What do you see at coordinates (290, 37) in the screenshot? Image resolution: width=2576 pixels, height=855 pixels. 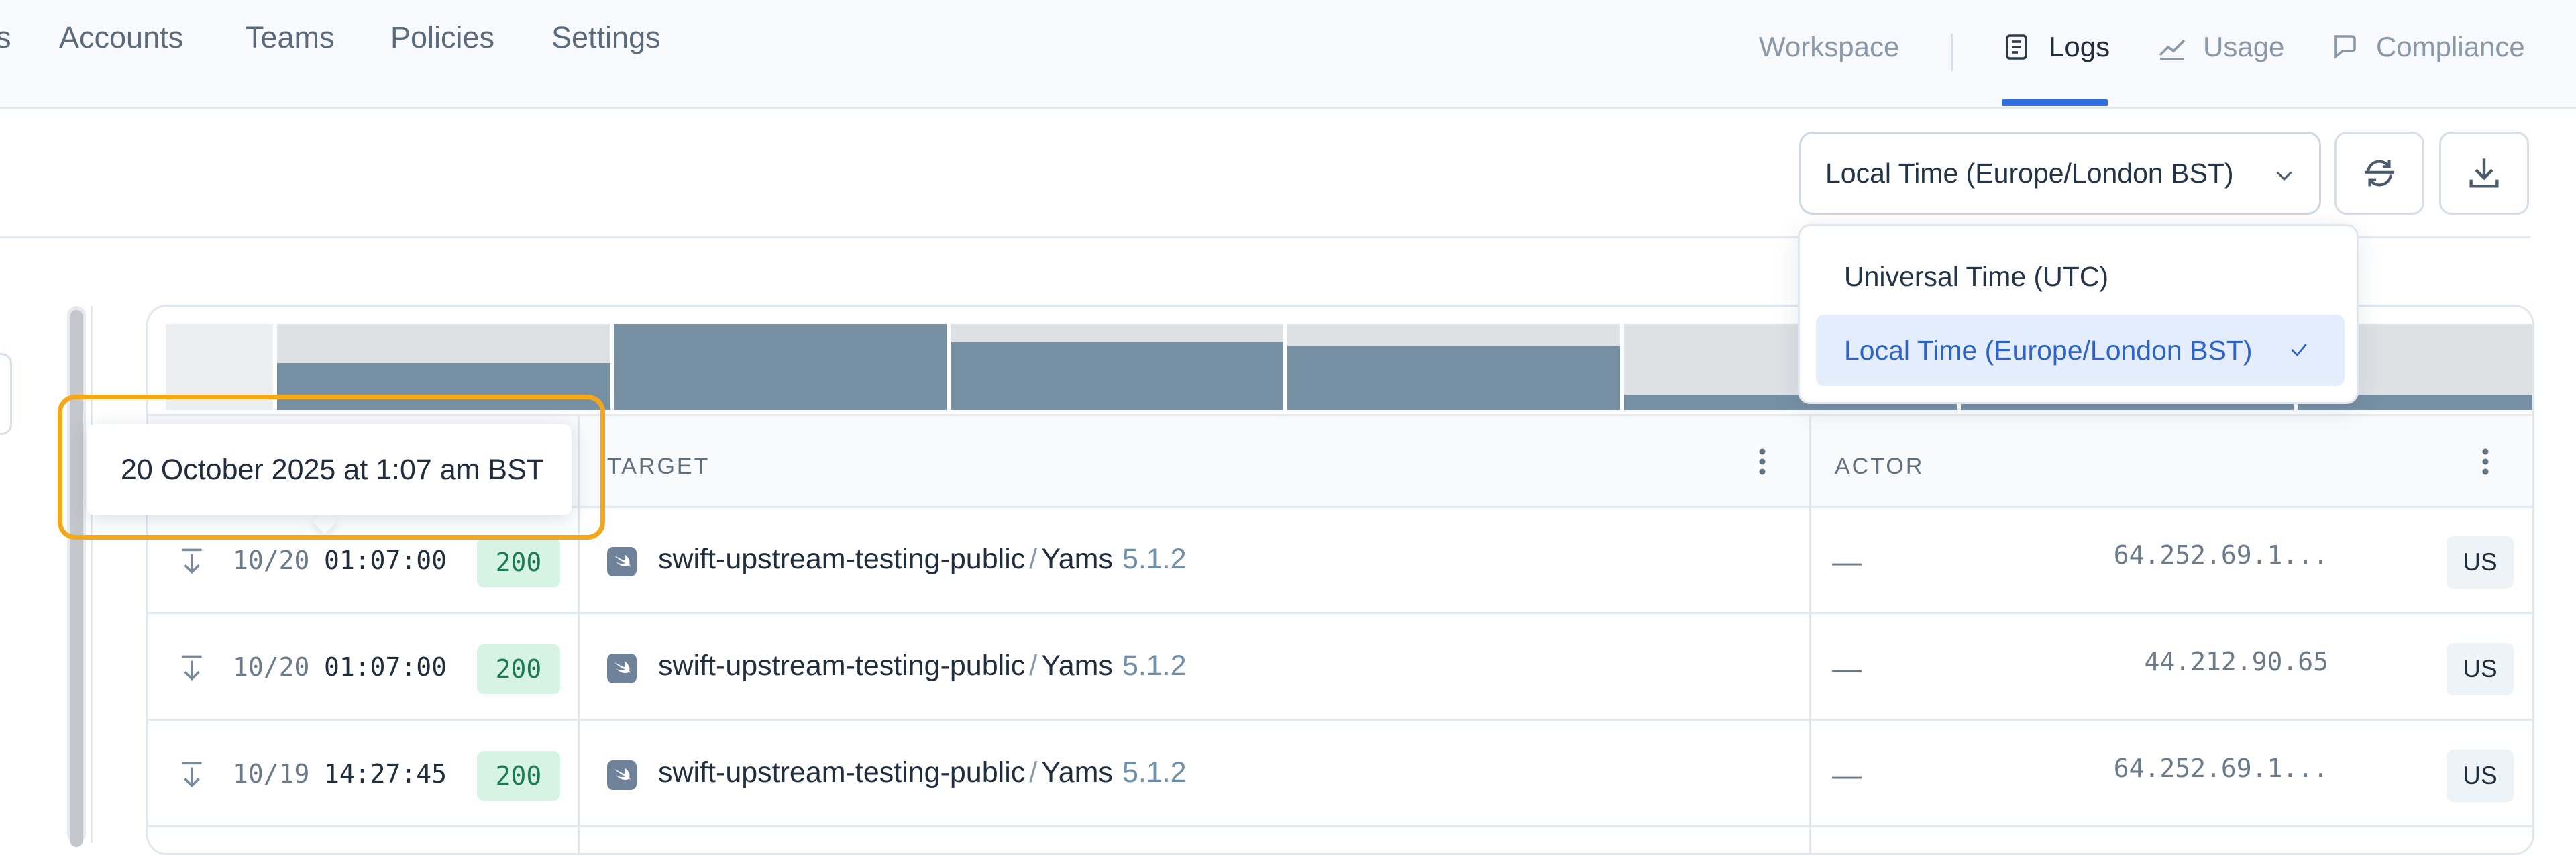 I see `nav-item-teams: Teams` at bounding box center [290, 37].